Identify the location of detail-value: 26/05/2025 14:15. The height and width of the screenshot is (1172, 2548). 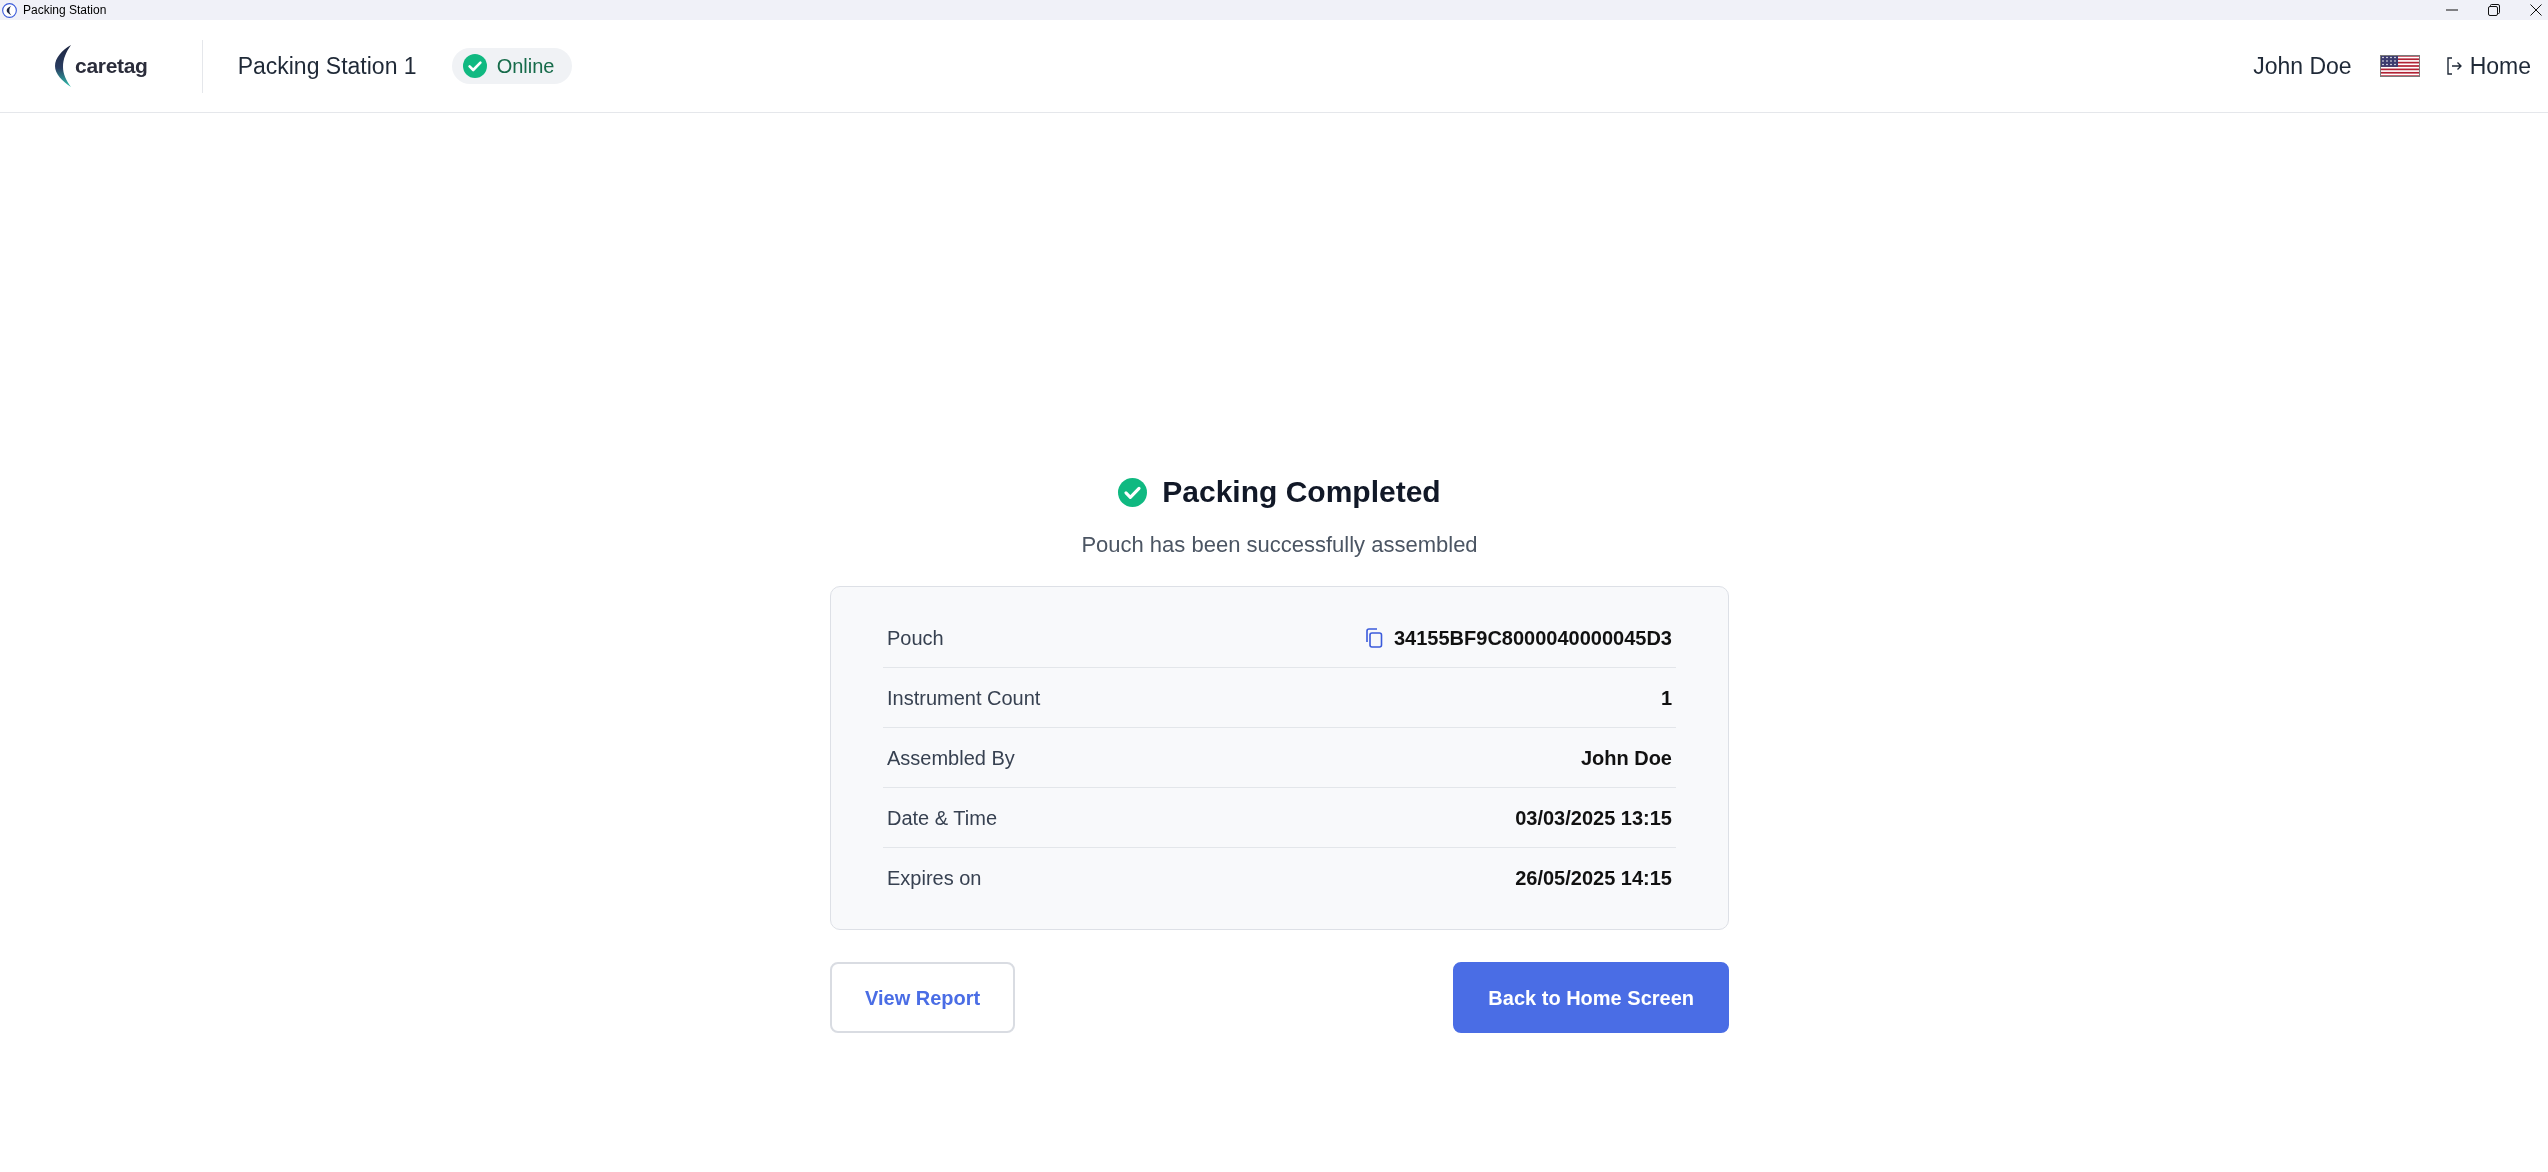
(1593, 878).